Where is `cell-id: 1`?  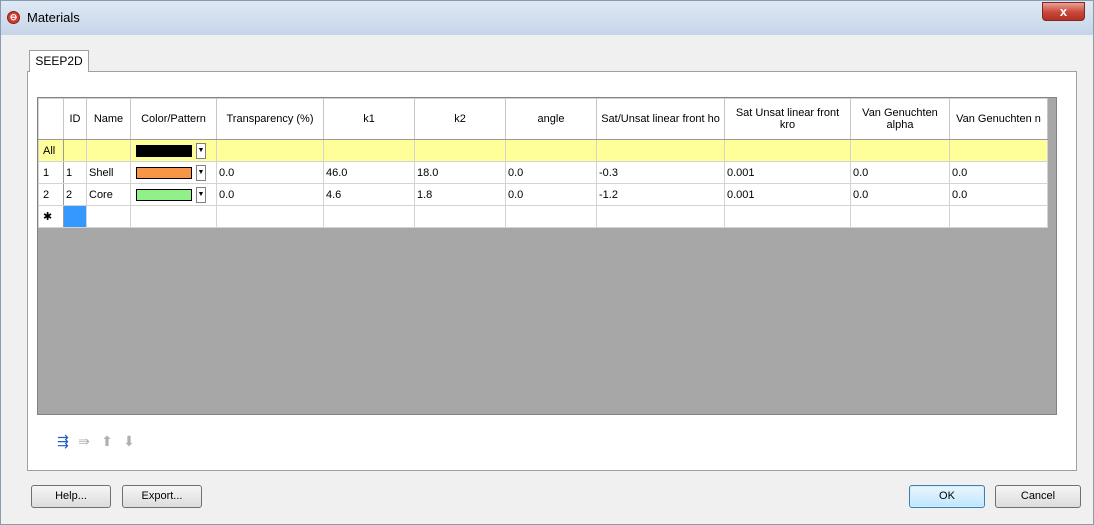
cell-id: 1 is located at coordinates (75, 172).